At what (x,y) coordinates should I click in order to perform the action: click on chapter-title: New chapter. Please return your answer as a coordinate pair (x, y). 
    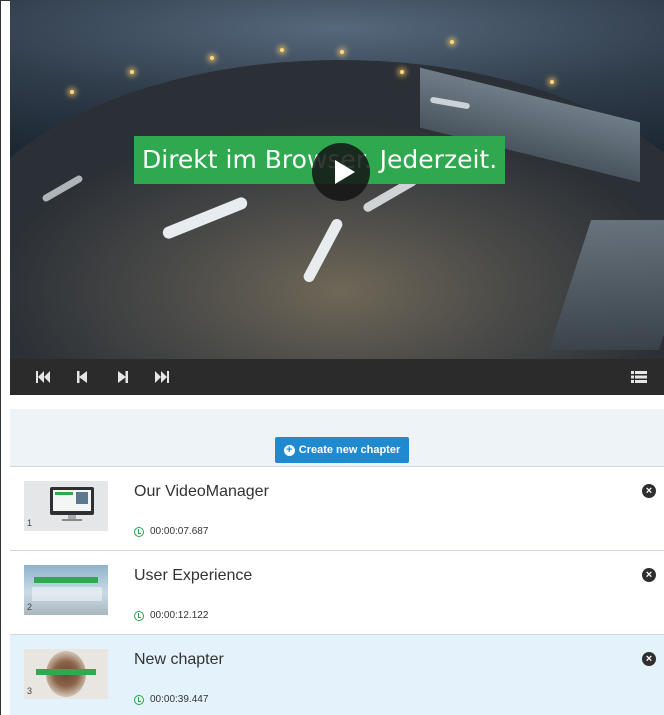
    Looking at the image, I should click on (179, 659).